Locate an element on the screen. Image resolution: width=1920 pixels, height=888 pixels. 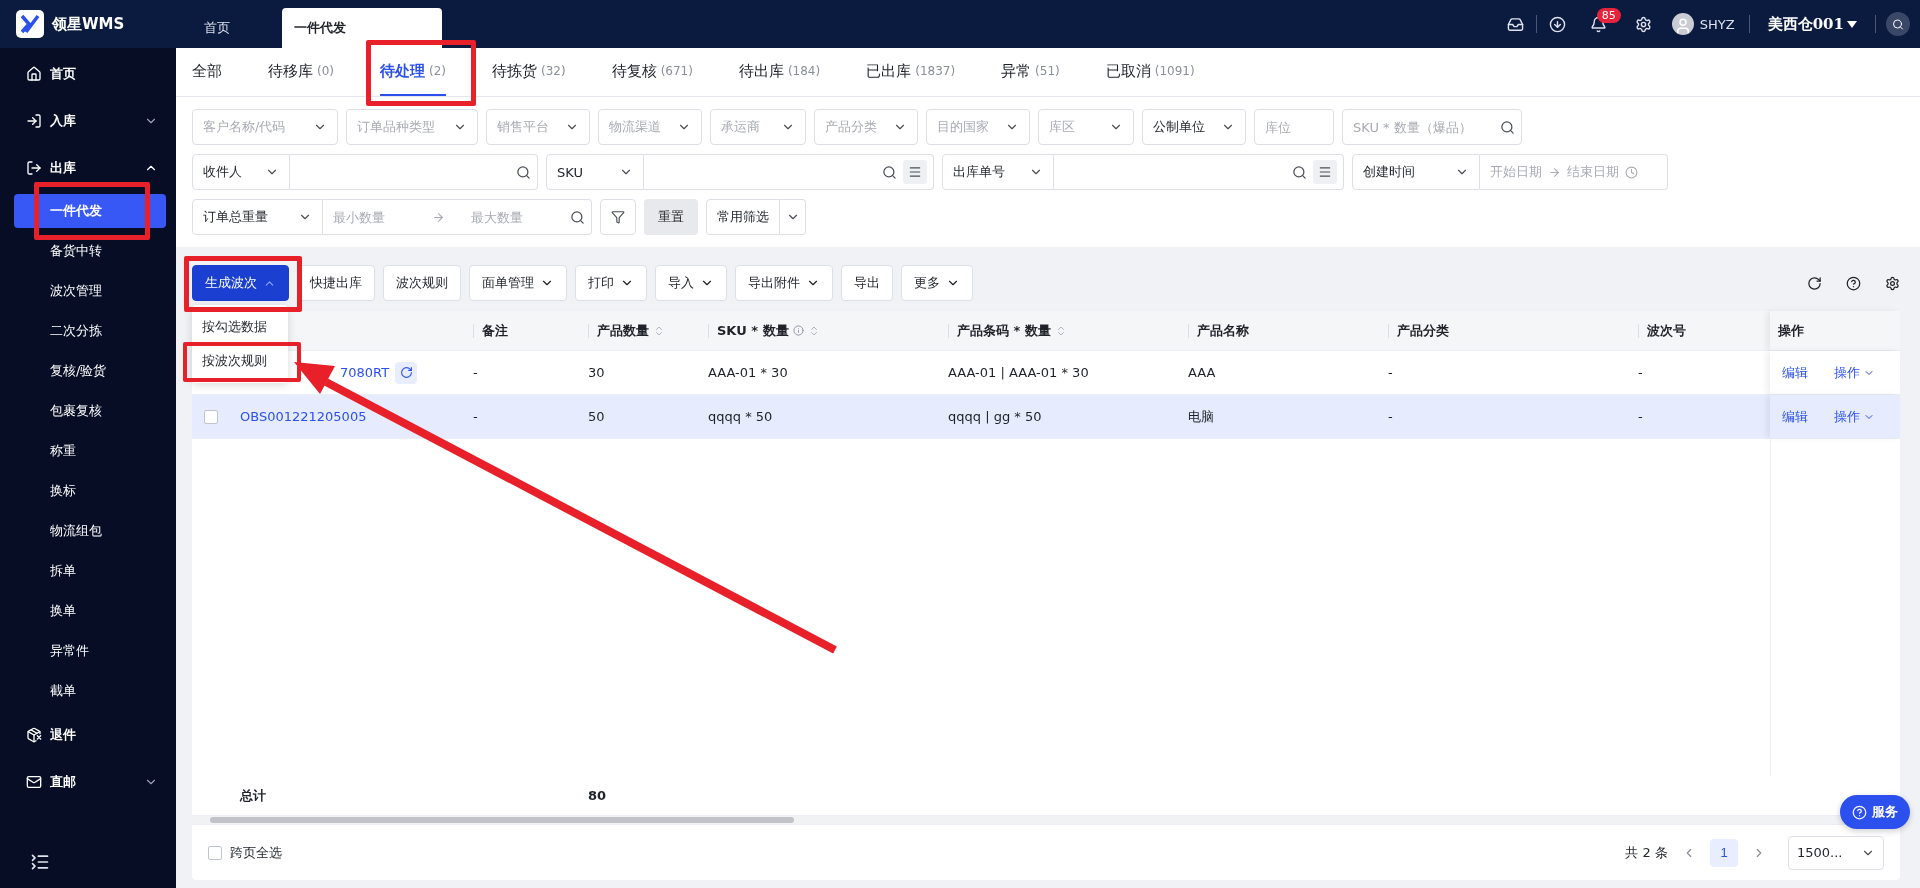
page-tab: 首页 is located at coordinates (237, 28).